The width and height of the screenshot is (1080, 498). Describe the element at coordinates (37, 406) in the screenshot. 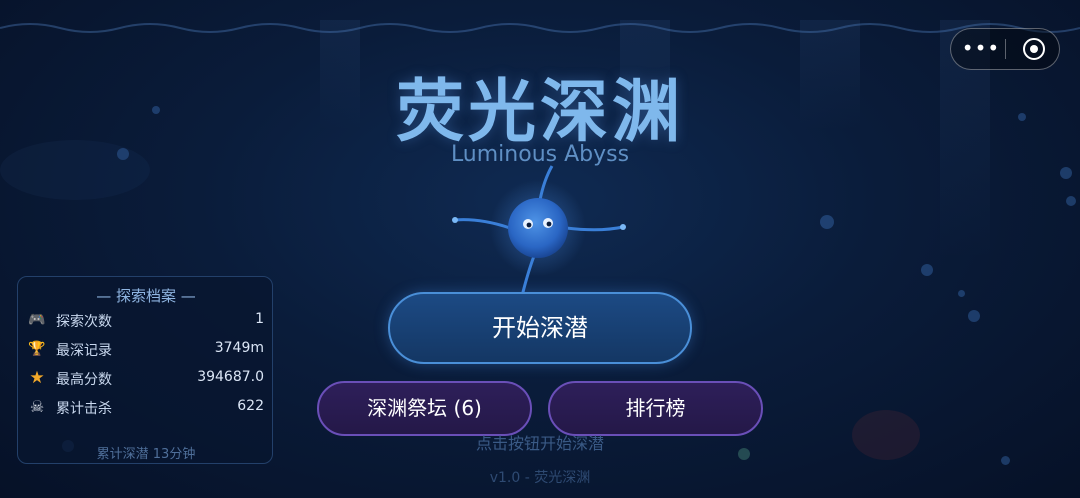

I see `skull-icon: ☠` at that location.